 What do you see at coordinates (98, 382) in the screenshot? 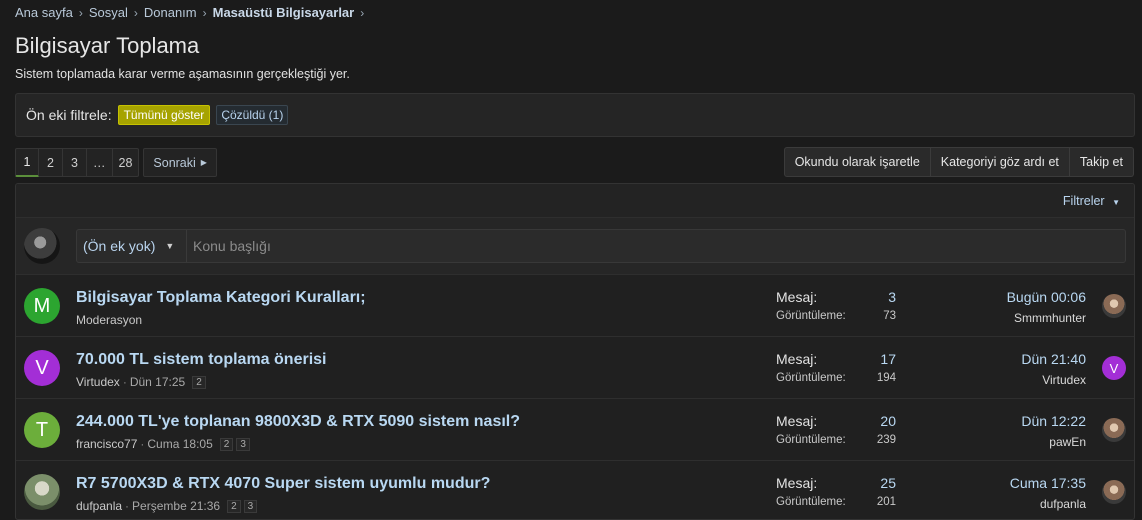
I see `thread-author: Virtudex` at bounding box center [98, 382].